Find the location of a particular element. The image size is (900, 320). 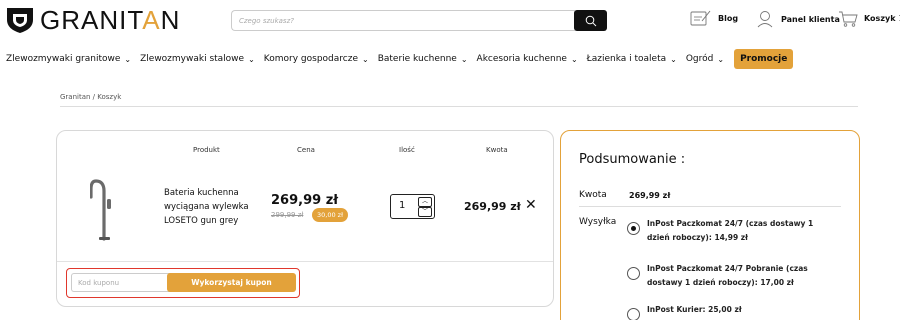

account-label: Panel klienta is located at coordinates (810, 19).